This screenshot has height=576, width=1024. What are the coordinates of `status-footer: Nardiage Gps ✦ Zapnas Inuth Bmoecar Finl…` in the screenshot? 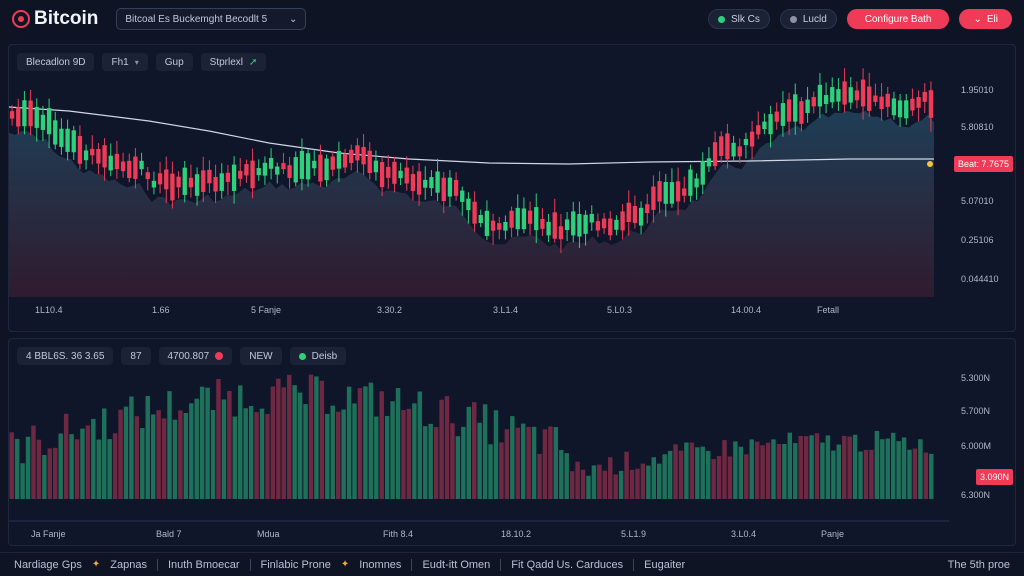 It's located at (512, 564).